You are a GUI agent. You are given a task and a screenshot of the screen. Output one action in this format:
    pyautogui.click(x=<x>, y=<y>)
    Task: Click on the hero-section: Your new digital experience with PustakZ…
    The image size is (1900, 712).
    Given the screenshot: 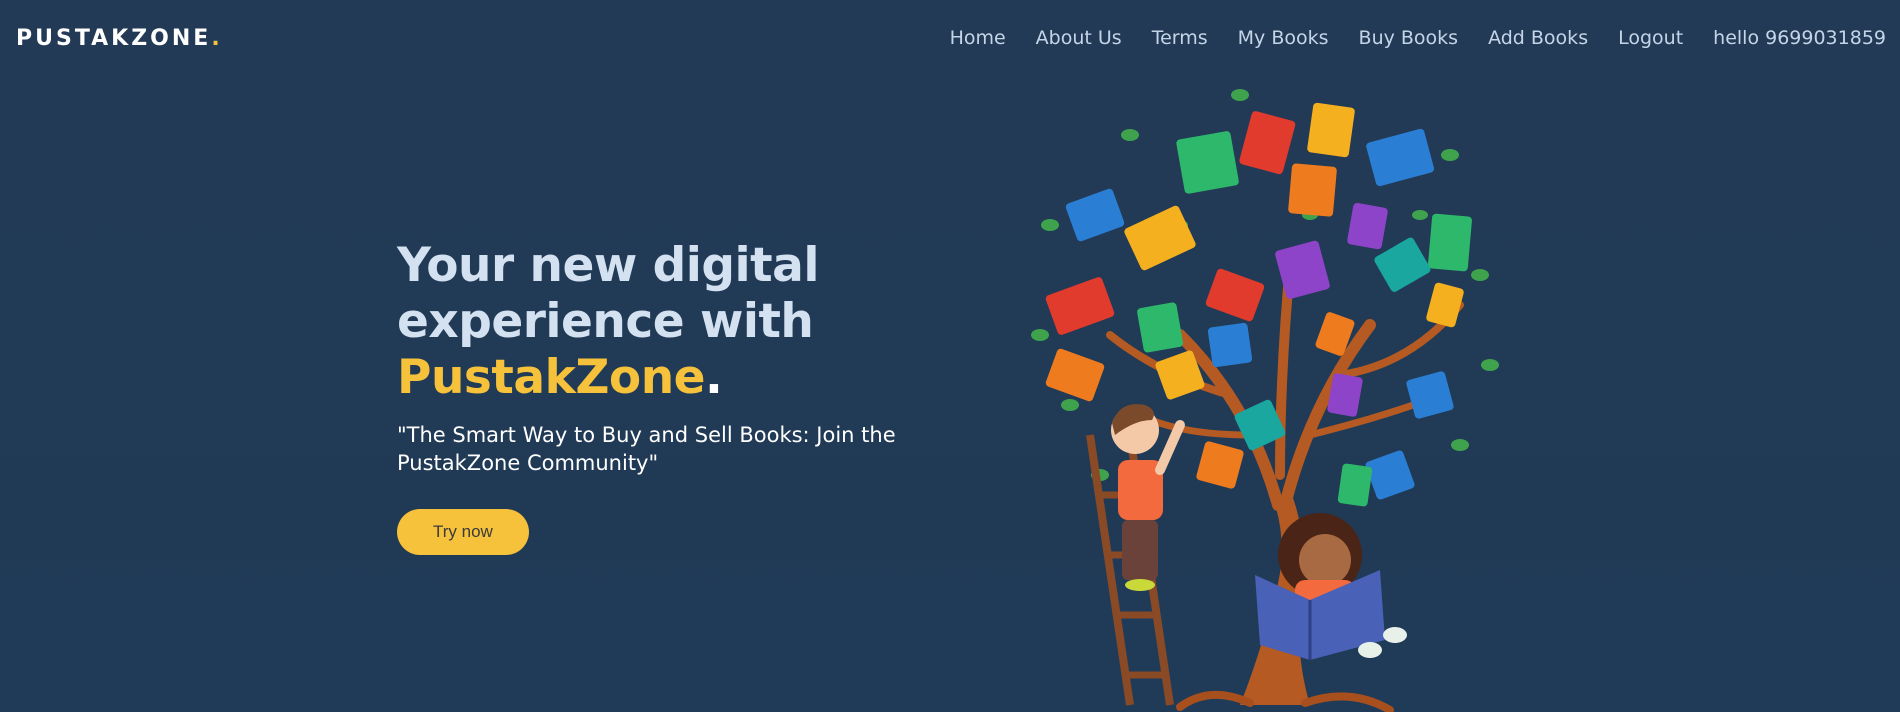 What is the action you would take?
    pyautogui.click(x=677, y=396)
    